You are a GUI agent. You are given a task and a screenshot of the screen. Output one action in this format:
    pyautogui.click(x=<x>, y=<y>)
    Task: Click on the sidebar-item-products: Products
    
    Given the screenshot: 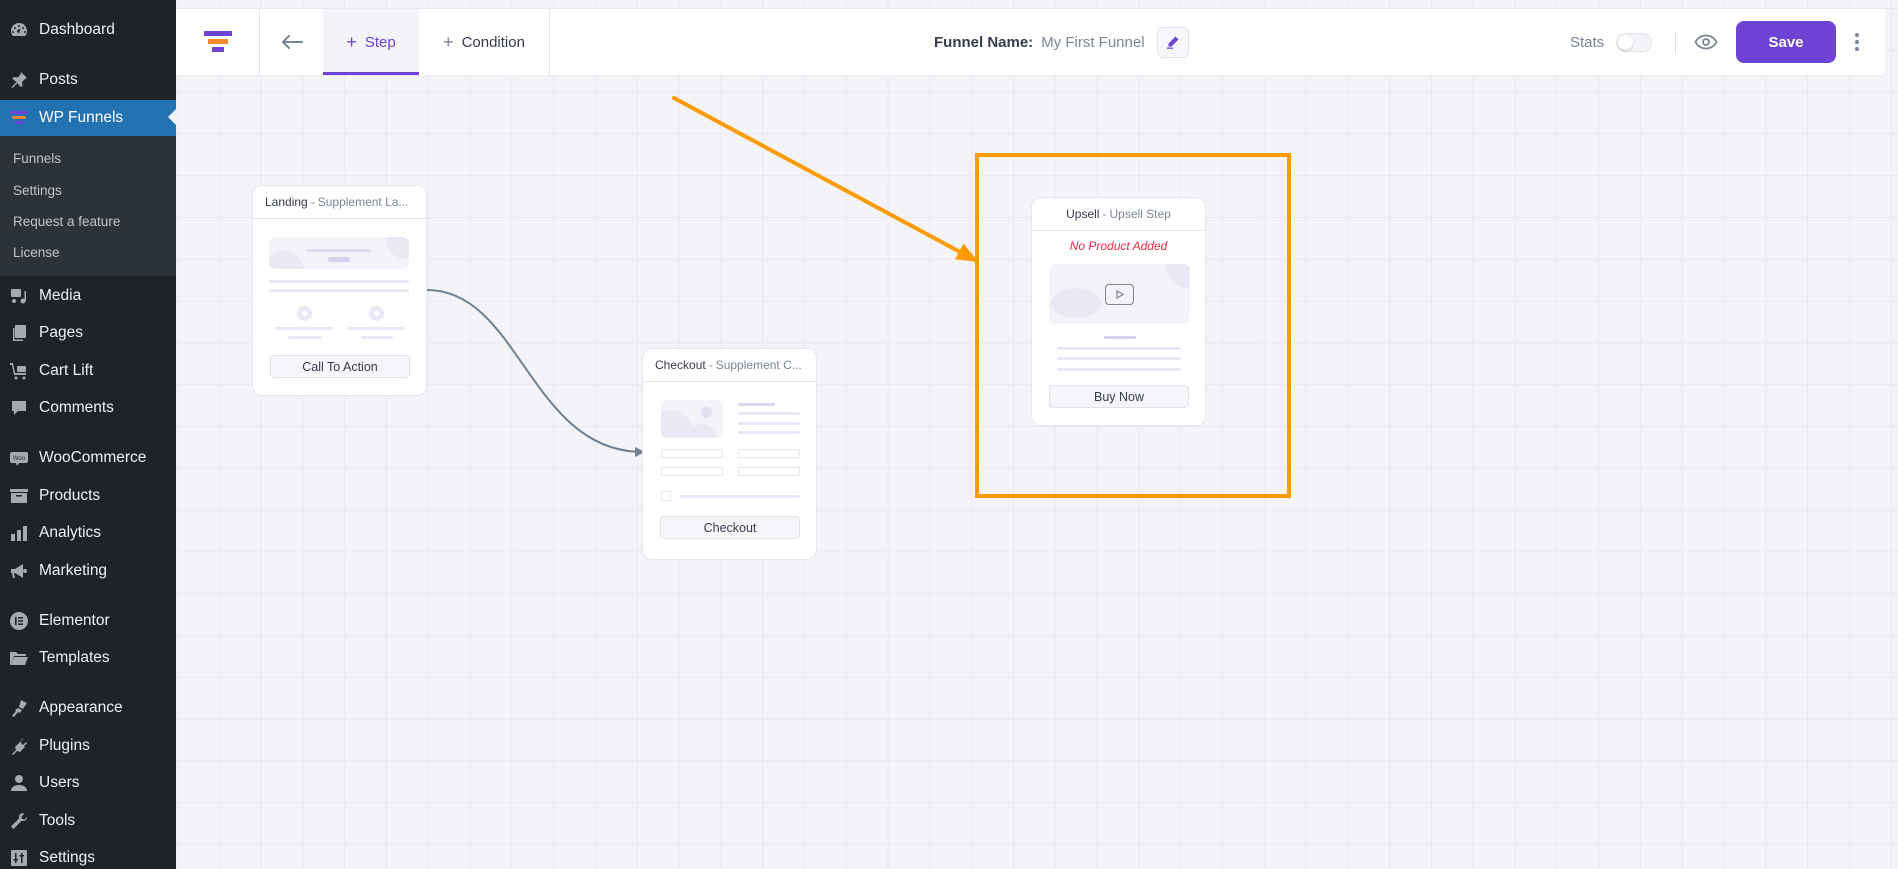 What is the action you would take?
    pyautogui.click(x=88, y=496)
    